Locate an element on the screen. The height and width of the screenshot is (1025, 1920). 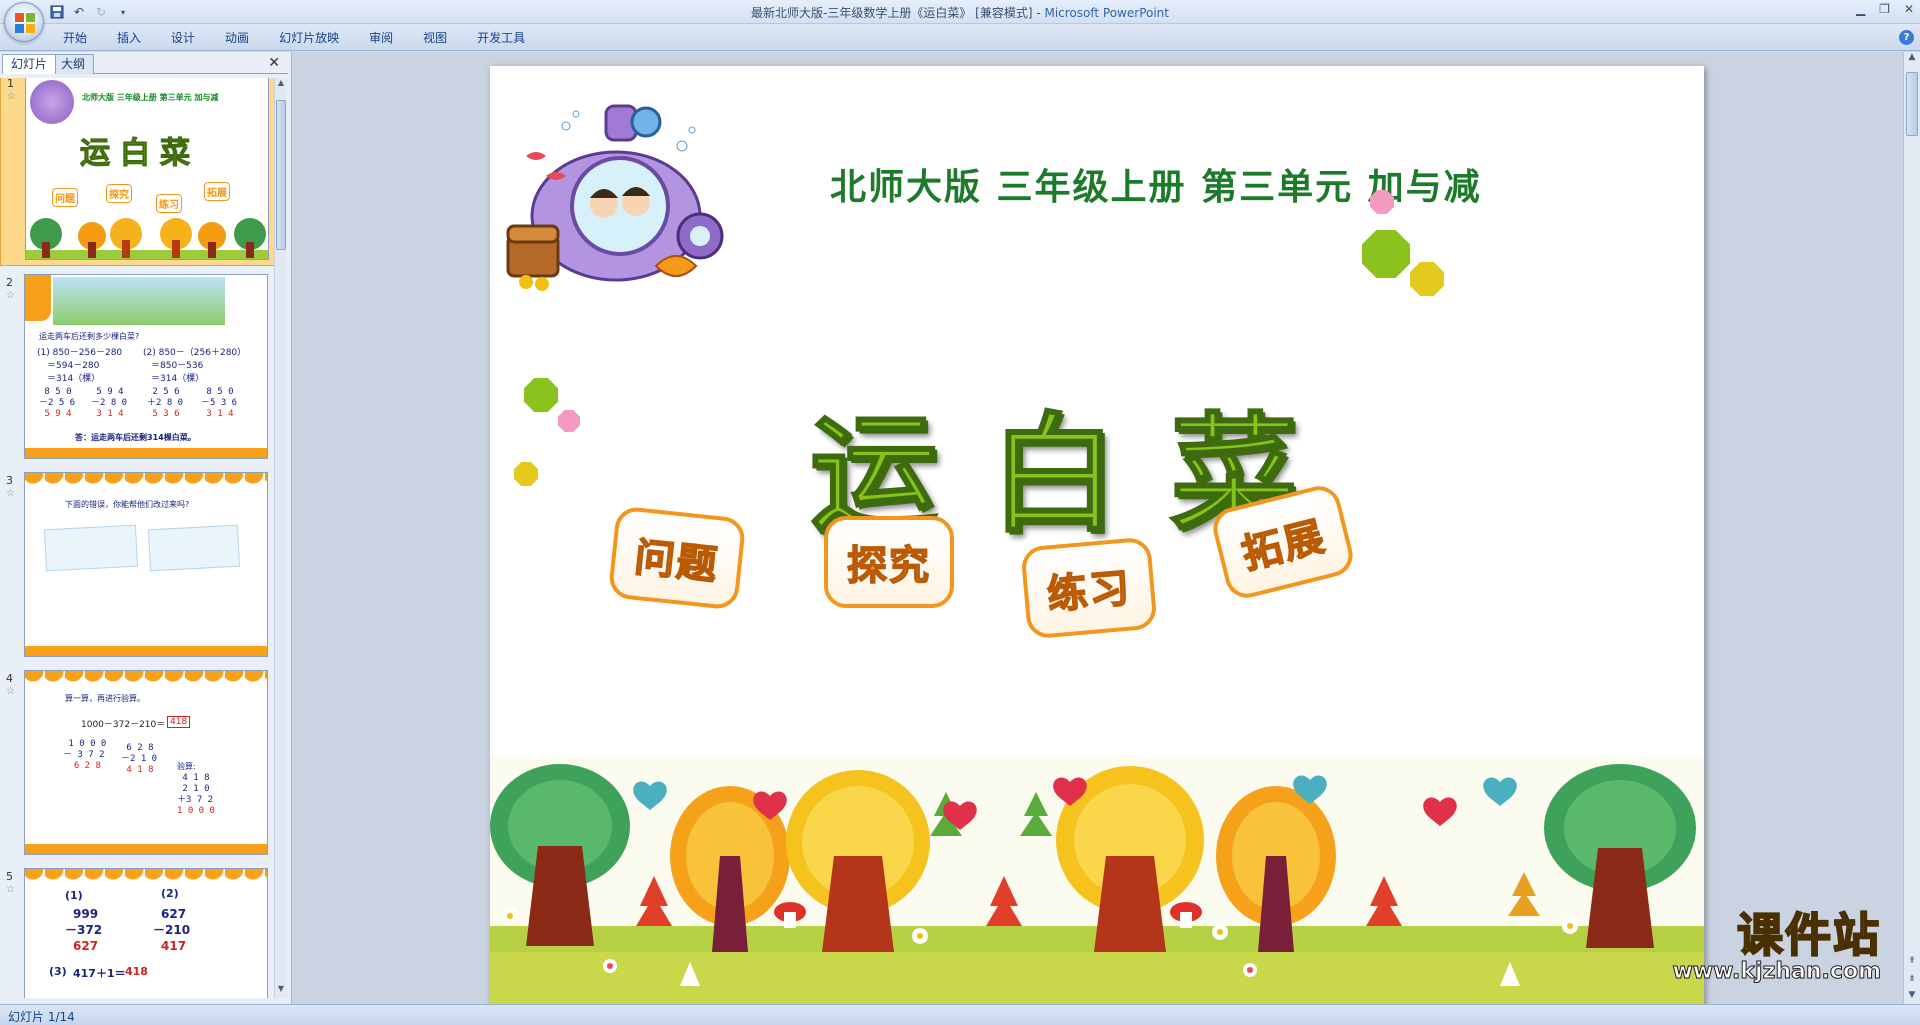
thumb-tile: 问题 is located at coordinates (65, 197).